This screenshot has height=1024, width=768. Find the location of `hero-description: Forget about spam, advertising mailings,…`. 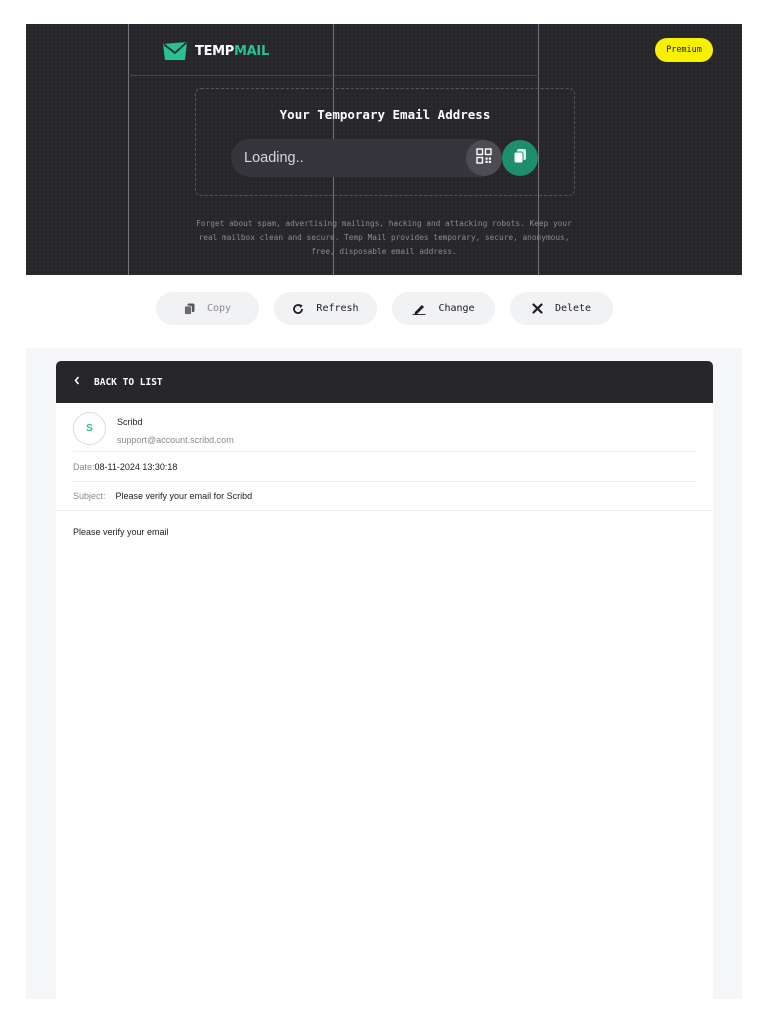

hero-description: Forget about spam, advertising mailings,… is located at coordinates (384, 237).